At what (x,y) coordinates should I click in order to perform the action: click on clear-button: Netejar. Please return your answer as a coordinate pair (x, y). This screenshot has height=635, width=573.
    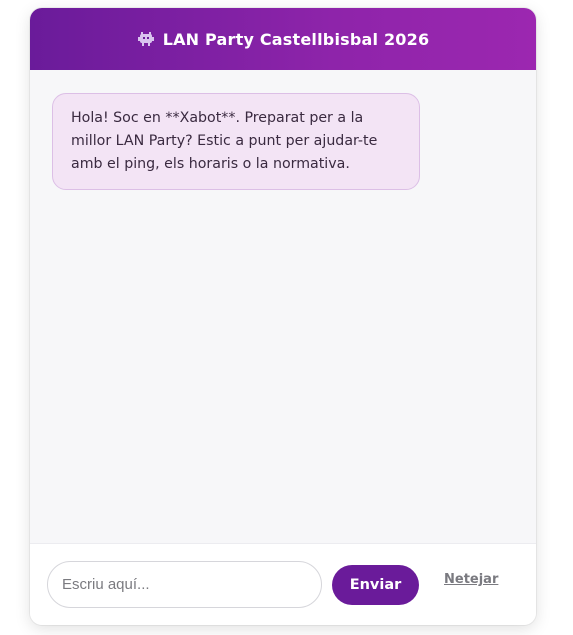
    Looking at the image, I should click on (471, 579).